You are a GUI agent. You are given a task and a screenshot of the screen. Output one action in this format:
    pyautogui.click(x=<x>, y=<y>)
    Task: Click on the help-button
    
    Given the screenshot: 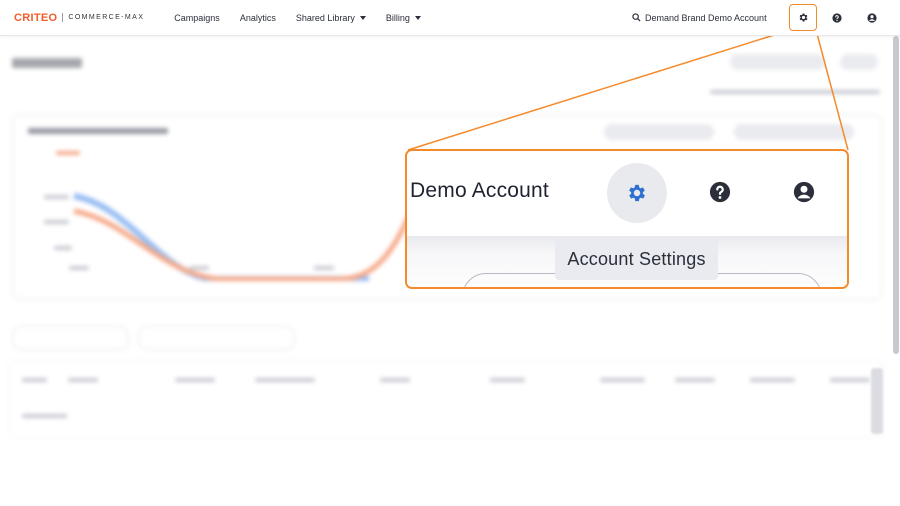 What is the action you would take?
    pyautogui.click(x=837, y=18)
    